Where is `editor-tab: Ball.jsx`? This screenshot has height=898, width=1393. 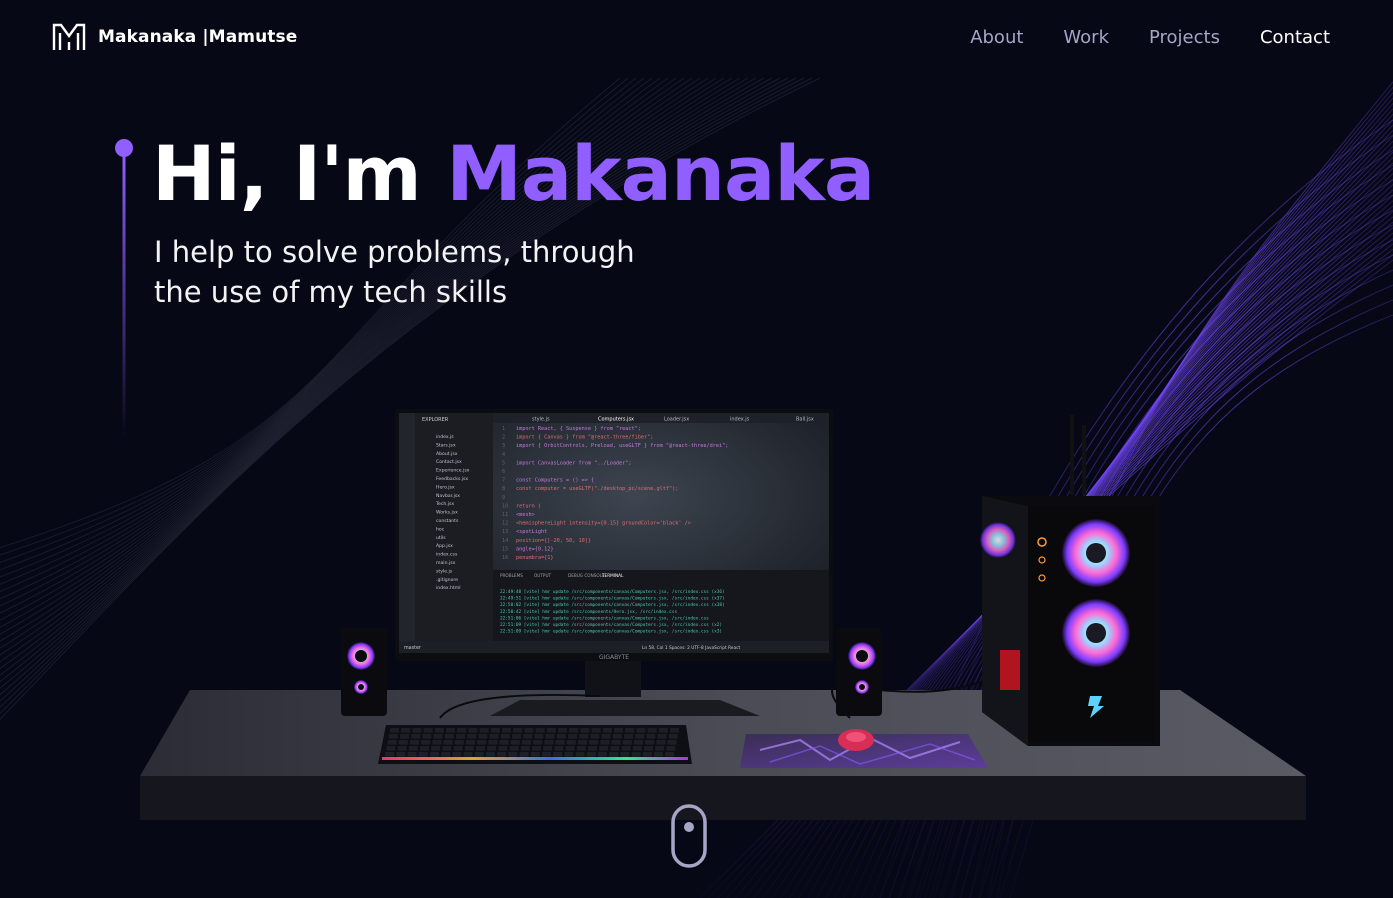 editor-tab: Ball.jsx is located at coordinates (805, 420).